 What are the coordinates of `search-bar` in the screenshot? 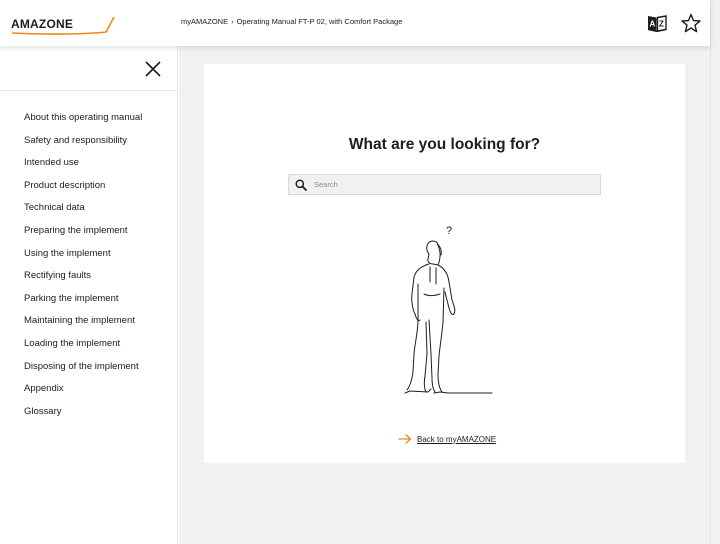 It's located at (444, 184).